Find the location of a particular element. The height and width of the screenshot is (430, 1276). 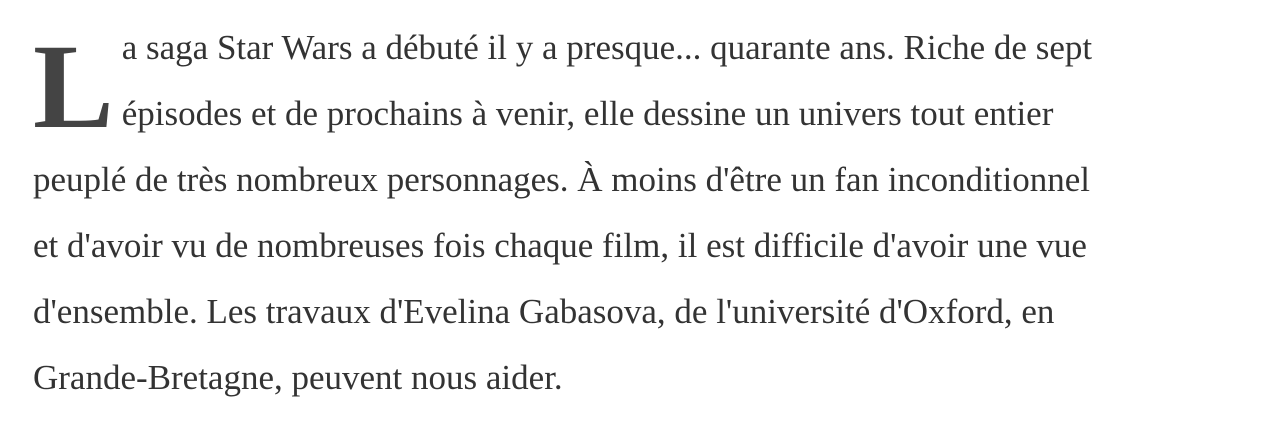

drop-cap-letter: L is located at coordinates (73, 87).